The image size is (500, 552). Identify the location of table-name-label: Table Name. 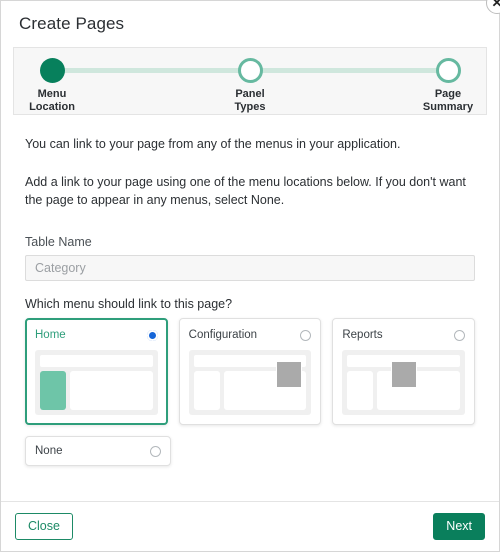
(58, 242).